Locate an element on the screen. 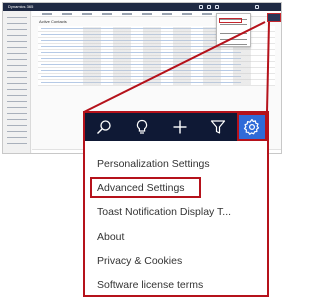 This screenshot has width=320, height=300. menu-item-about: About is located at coordinates (110, 237).